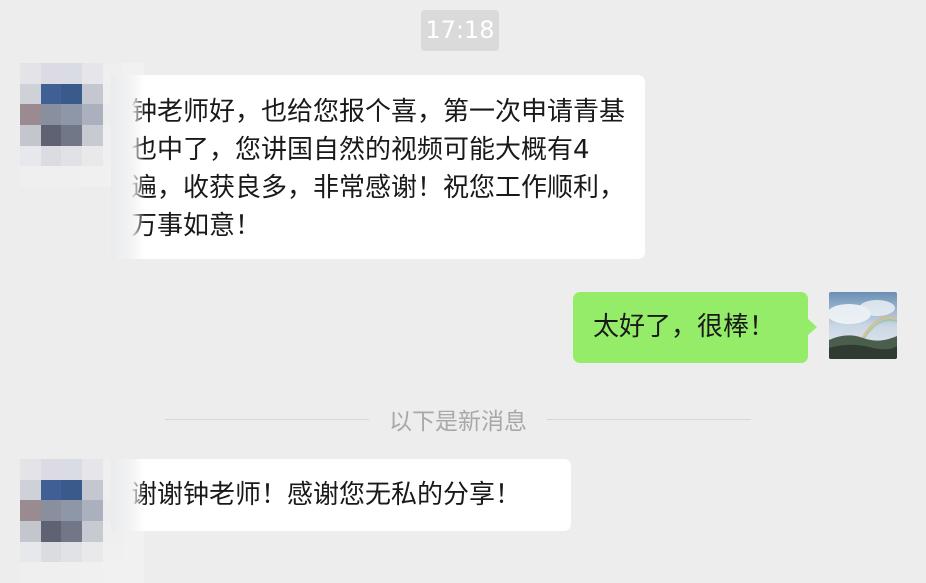  What do you see at coordinates (326, 495) in the screenshot?
I see `message-text-3: 谢谢钟老师！感谢您无私的分享！` at bounding box center [326, 495].